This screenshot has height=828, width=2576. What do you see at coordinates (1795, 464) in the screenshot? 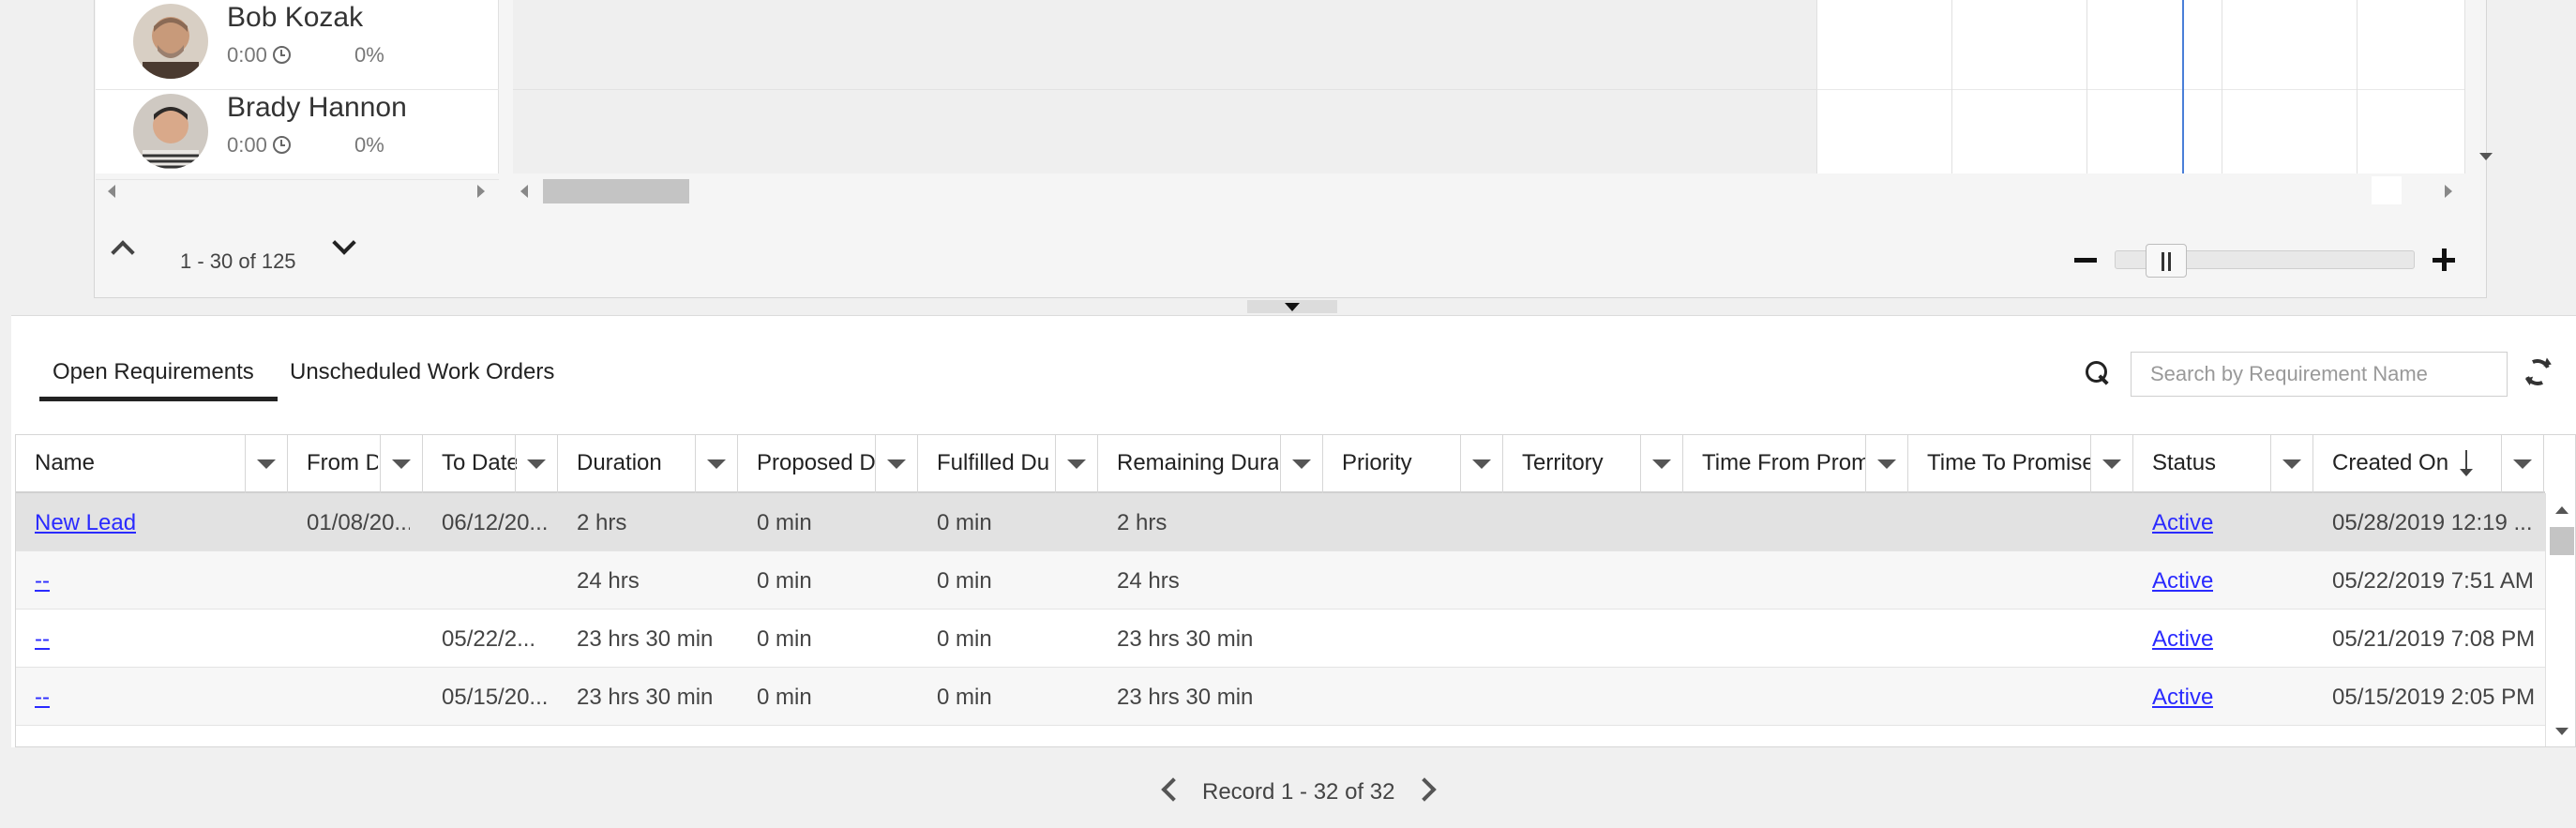
I see `column-header-time-from-promised: Time From Prom` at bounding box center [1795, 464].